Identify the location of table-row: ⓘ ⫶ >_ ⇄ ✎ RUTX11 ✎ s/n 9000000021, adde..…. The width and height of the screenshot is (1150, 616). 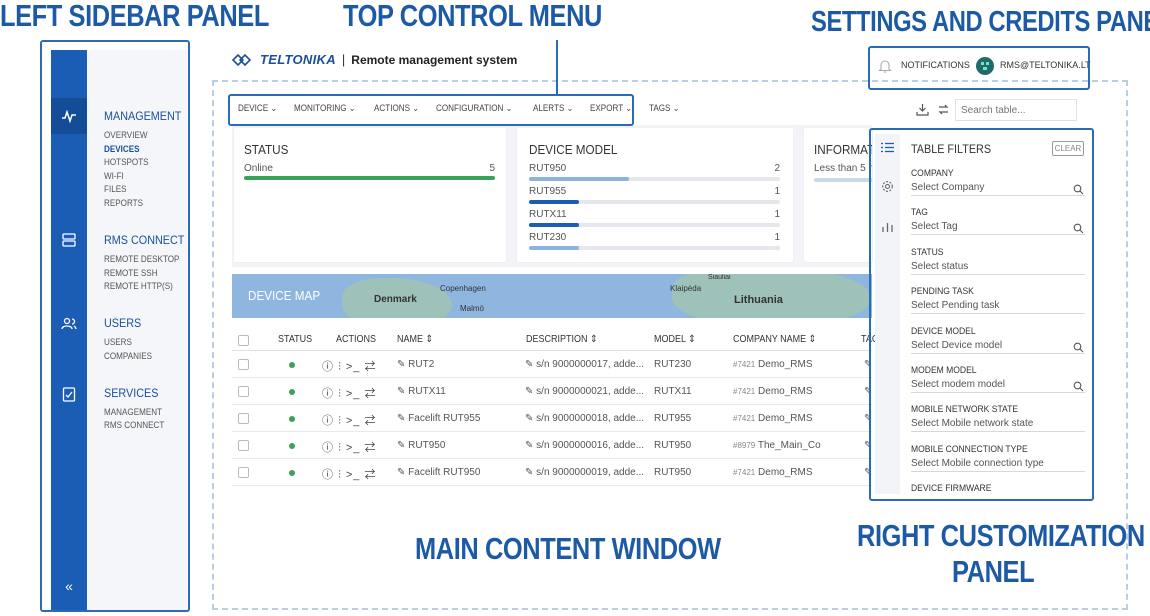
(564, 391).